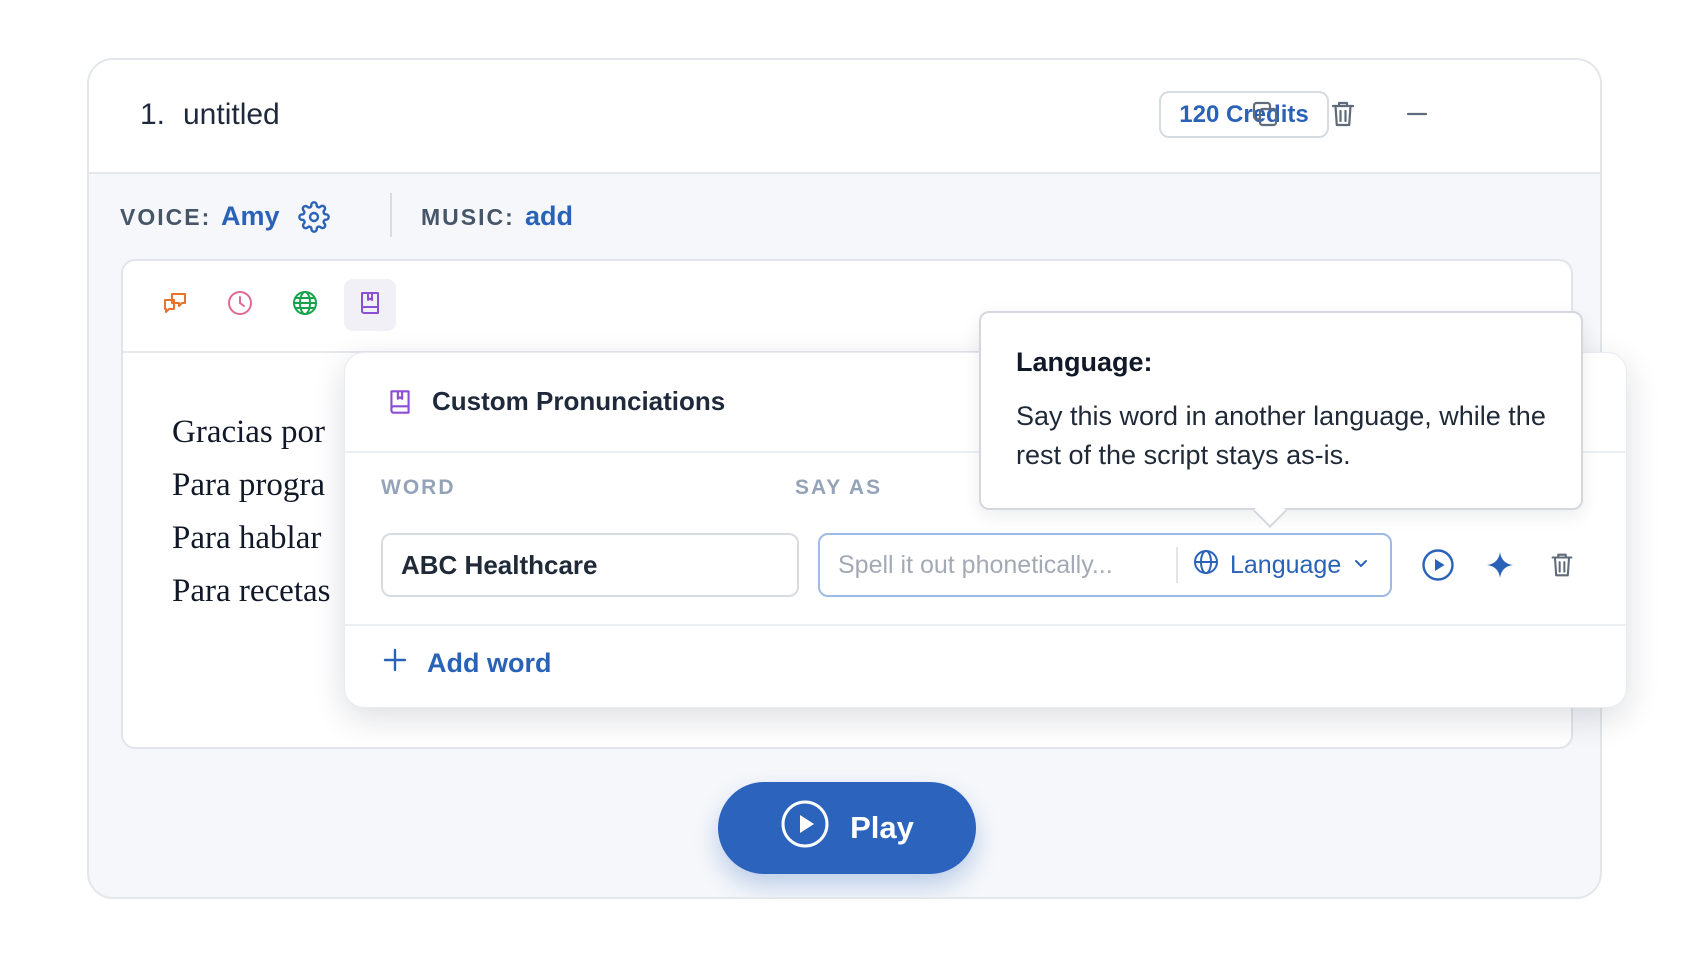  I want to click on tool-pronunciations, so click(370, 305).